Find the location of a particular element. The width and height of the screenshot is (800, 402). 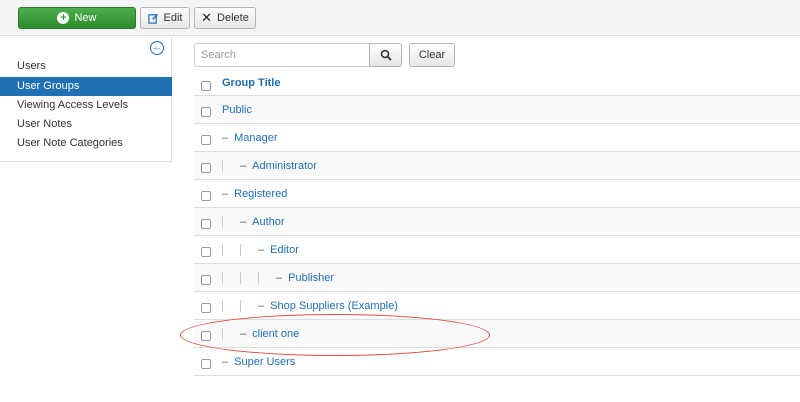

table-row: Public is located at coordinates (497, 110).